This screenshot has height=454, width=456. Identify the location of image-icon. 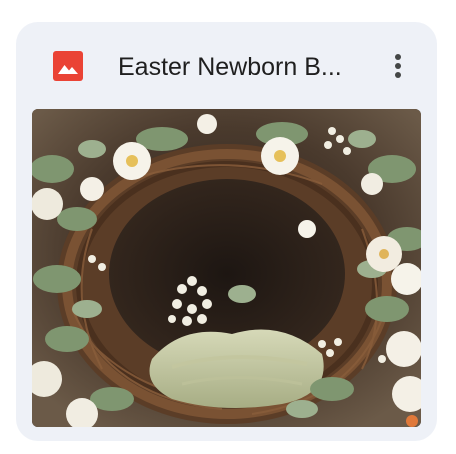
(68, 66).